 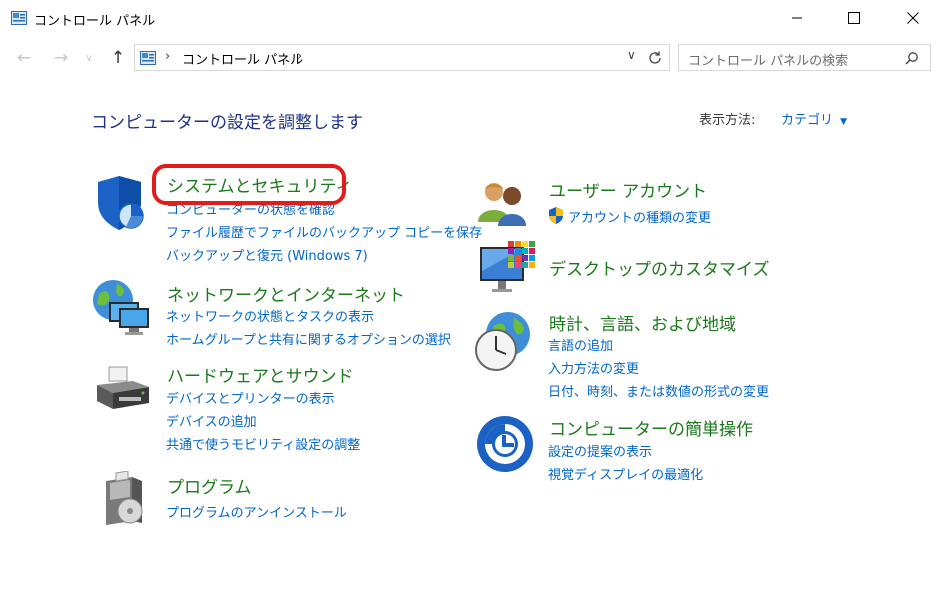 I want to click on caret-down-icon: ▼, so click(x=844, y=122).